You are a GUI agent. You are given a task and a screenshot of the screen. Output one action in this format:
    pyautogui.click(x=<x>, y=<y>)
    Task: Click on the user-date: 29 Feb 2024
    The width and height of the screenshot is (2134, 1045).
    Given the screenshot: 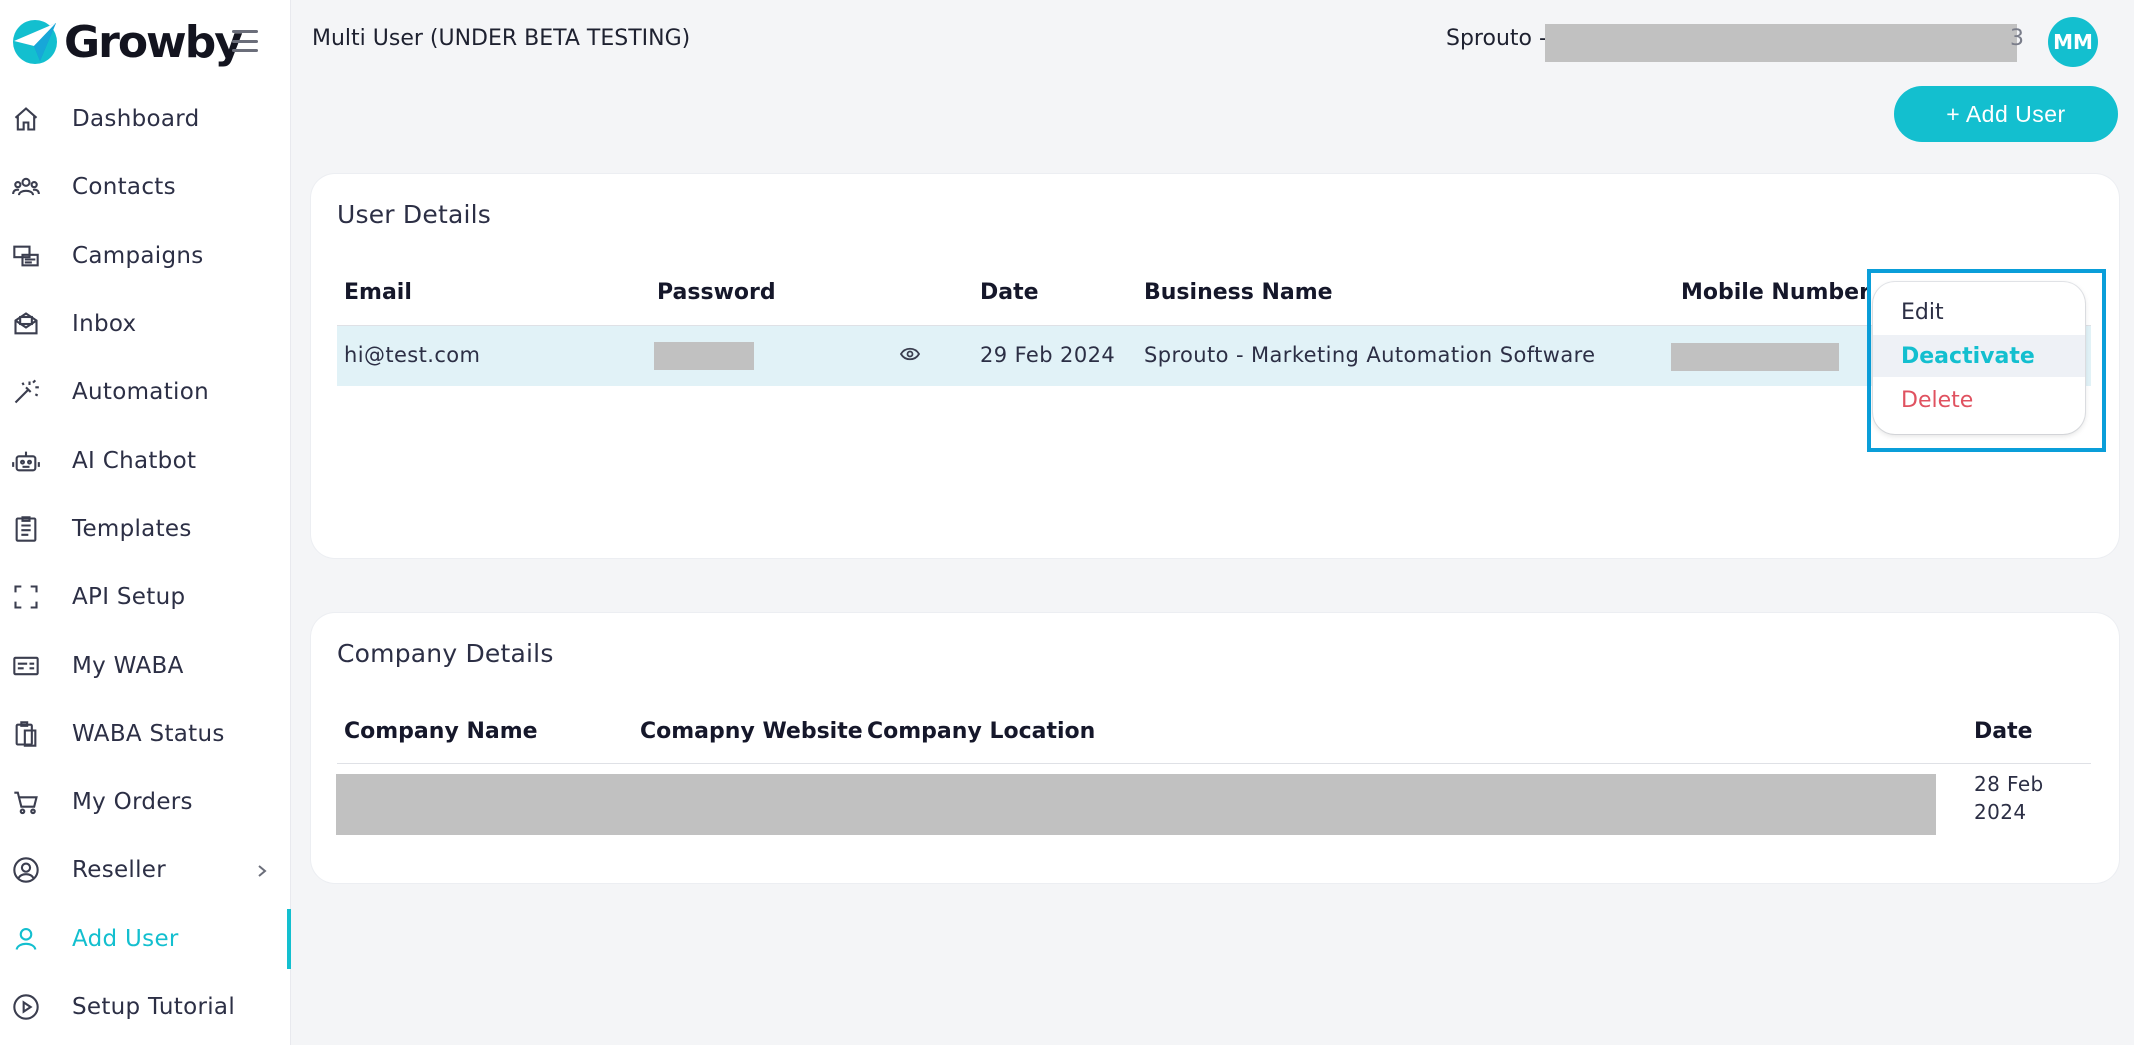 What is the action you would take?
    pyautogui.click(x=1048, y=355)
    